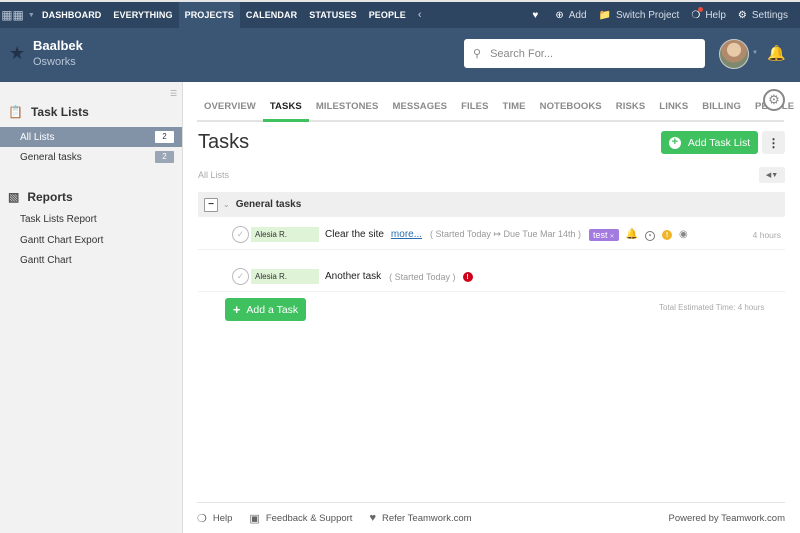 The image size is (800, 533). I want to click on teamwork-logo-icon: ▦▦, so click(12, 15).